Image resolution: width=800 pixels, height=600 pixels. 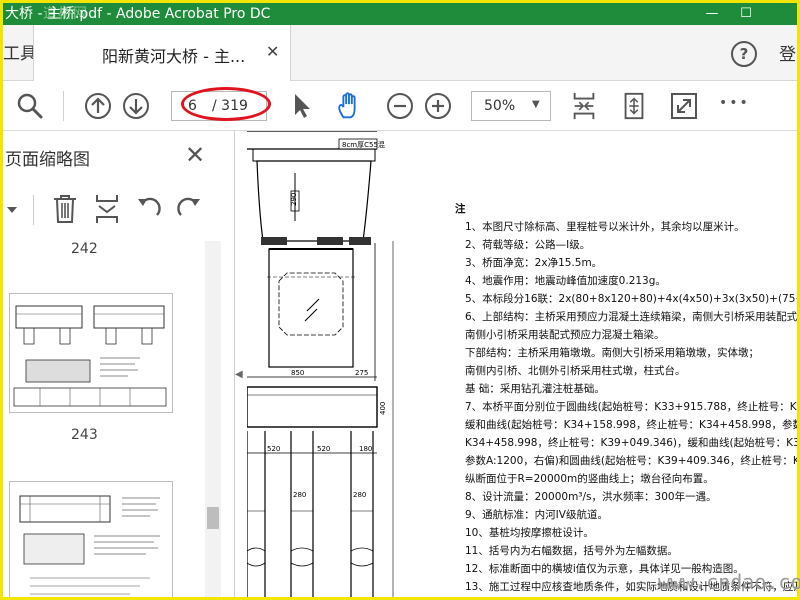 What do you see at coordinates (20, 51) in the screenshot?
I see `tab-tools: 工具` at bounding box center [20, 51].